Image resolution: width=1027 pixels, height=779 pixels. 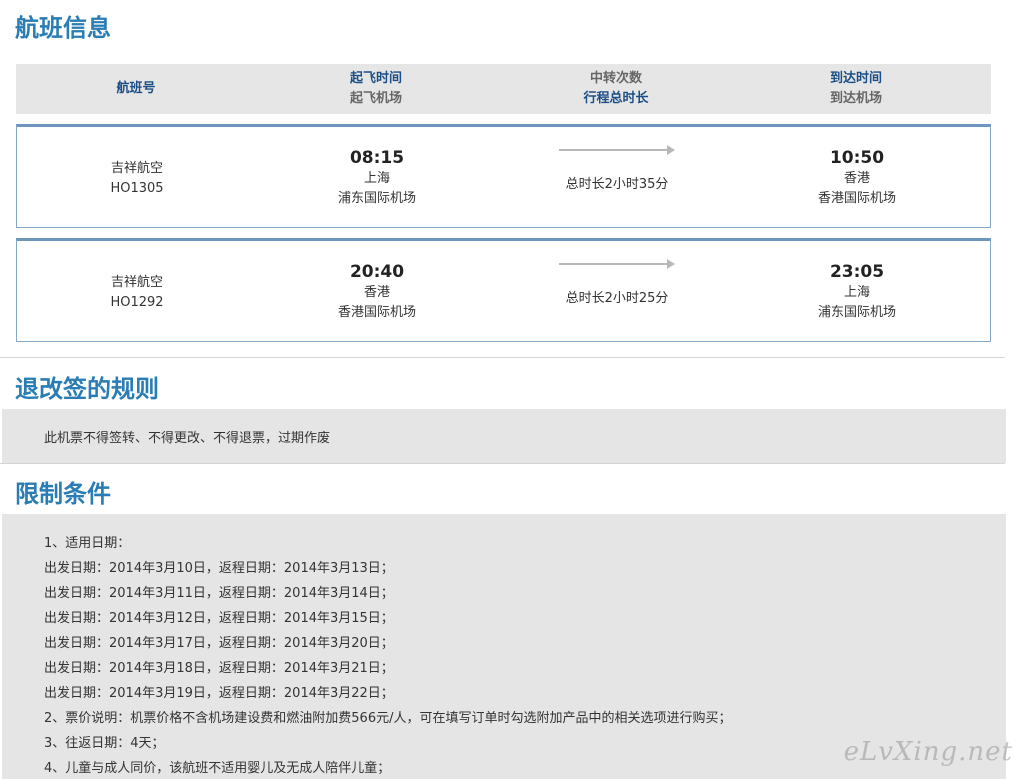 I want to click on watermark: eLvXing.net, so click(x=928, y=752).